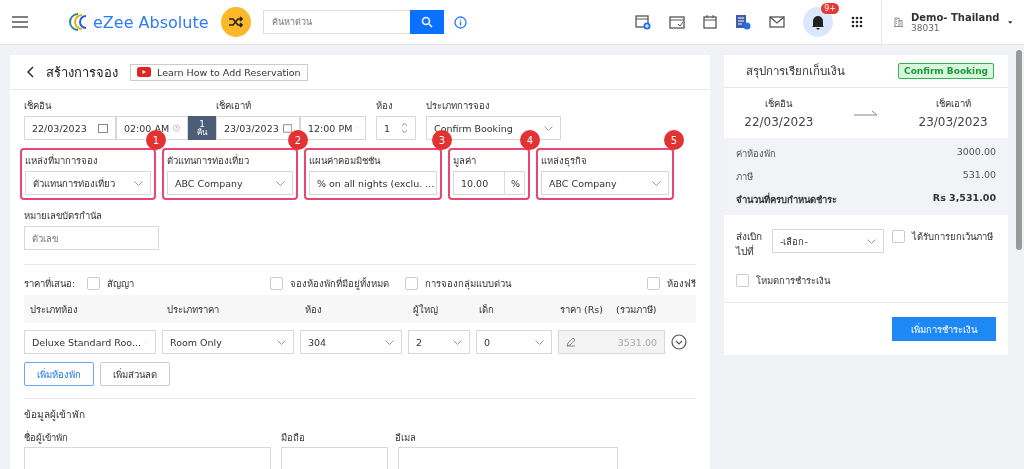 The height and width of the screenshot is (469, 1024). What do you see at coordinates (681, 283) in the screenshot?
I see `checkbox-label: ห้องฟรี` at bounding box center [681, 283].